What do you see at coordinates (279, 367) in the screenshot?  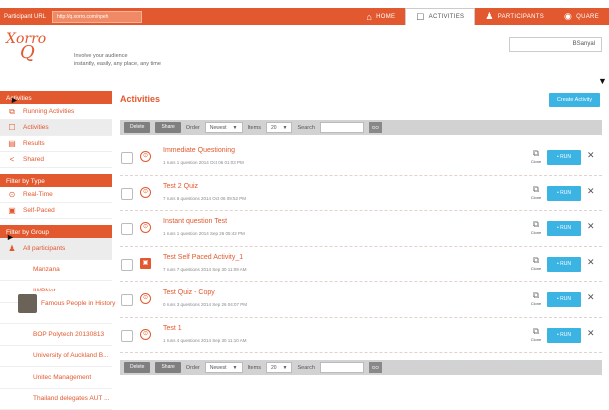 I see `items-select: 20▼` at bounding box center [279, 367].